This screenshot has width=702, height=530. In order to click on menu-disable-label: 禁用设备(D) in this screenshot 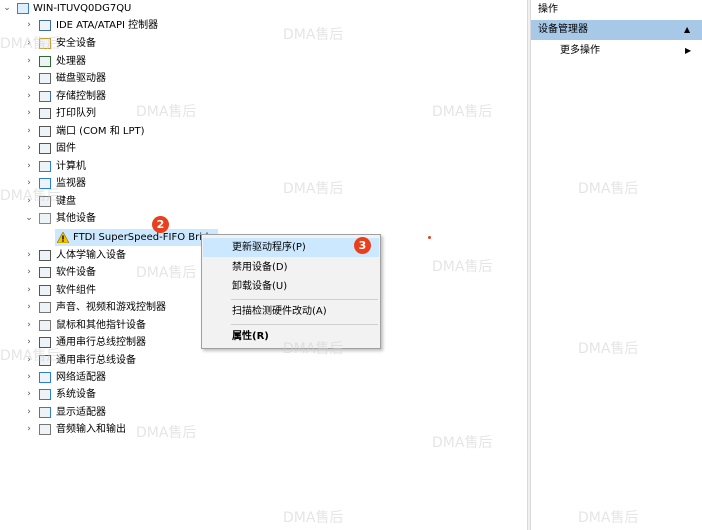, I will do `click(260, 267)`.